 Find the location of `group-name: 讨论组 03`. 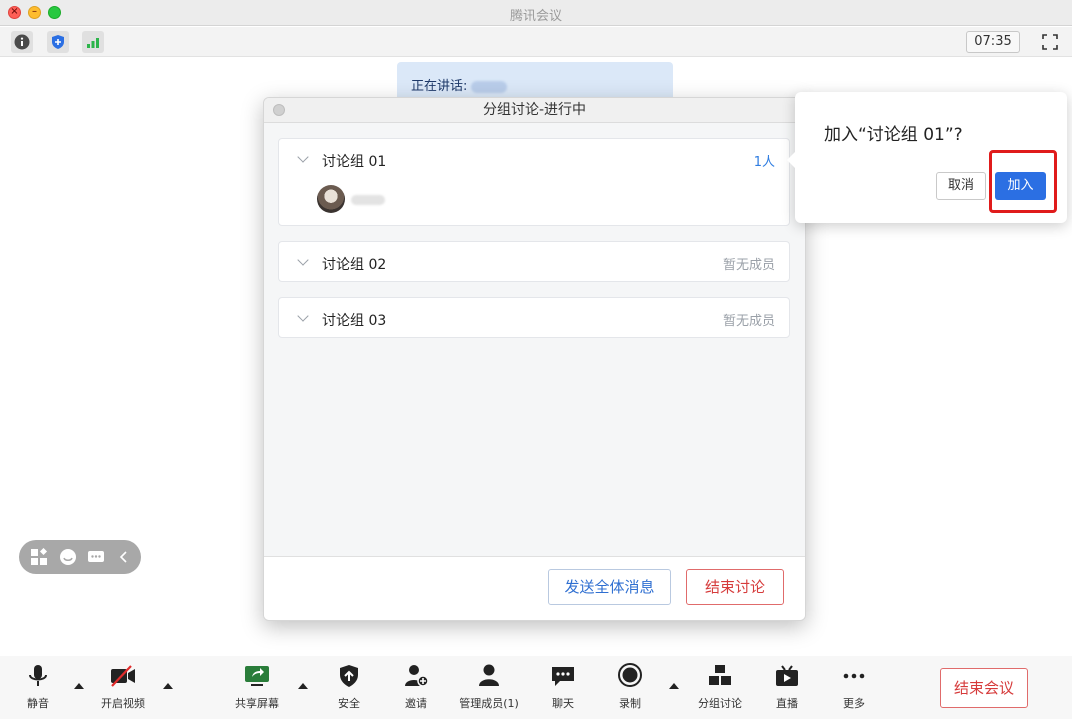

group-name: 讨论组 03 is located at coordinates (354, 321).